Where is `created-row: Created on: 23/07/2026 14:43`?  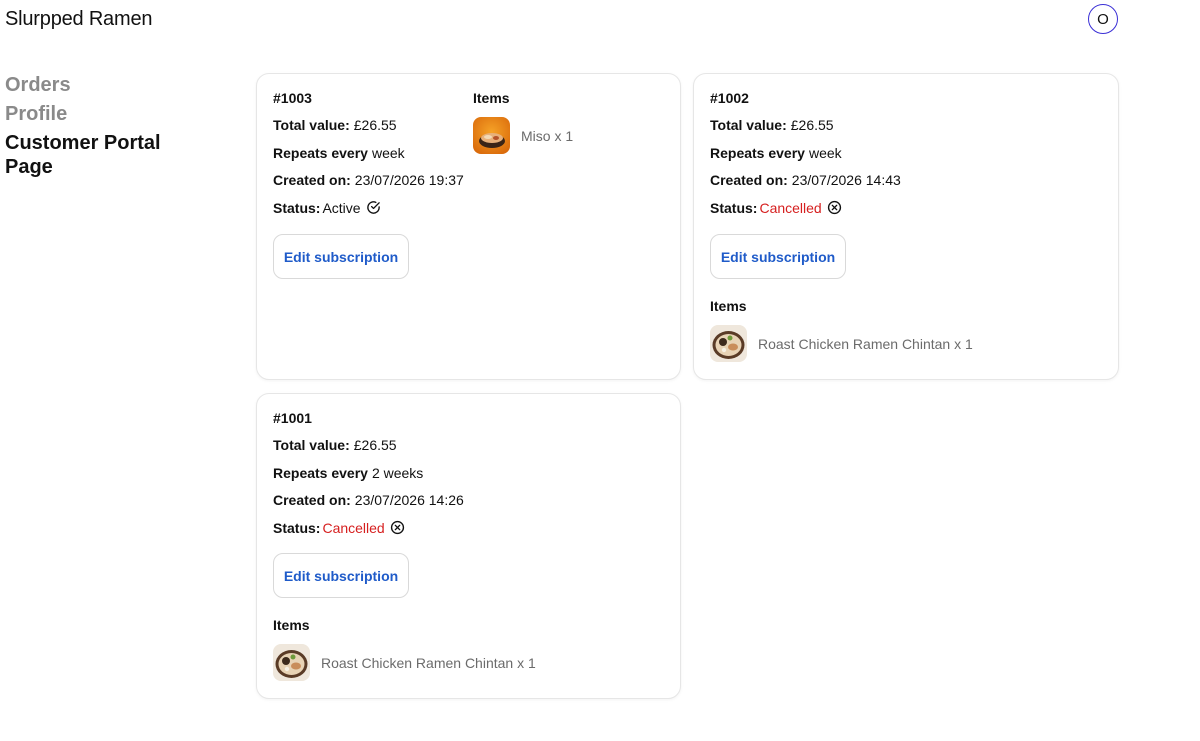
created-row: Created on: 23/07/2026 14:43 is located at coordinates (805, 180).